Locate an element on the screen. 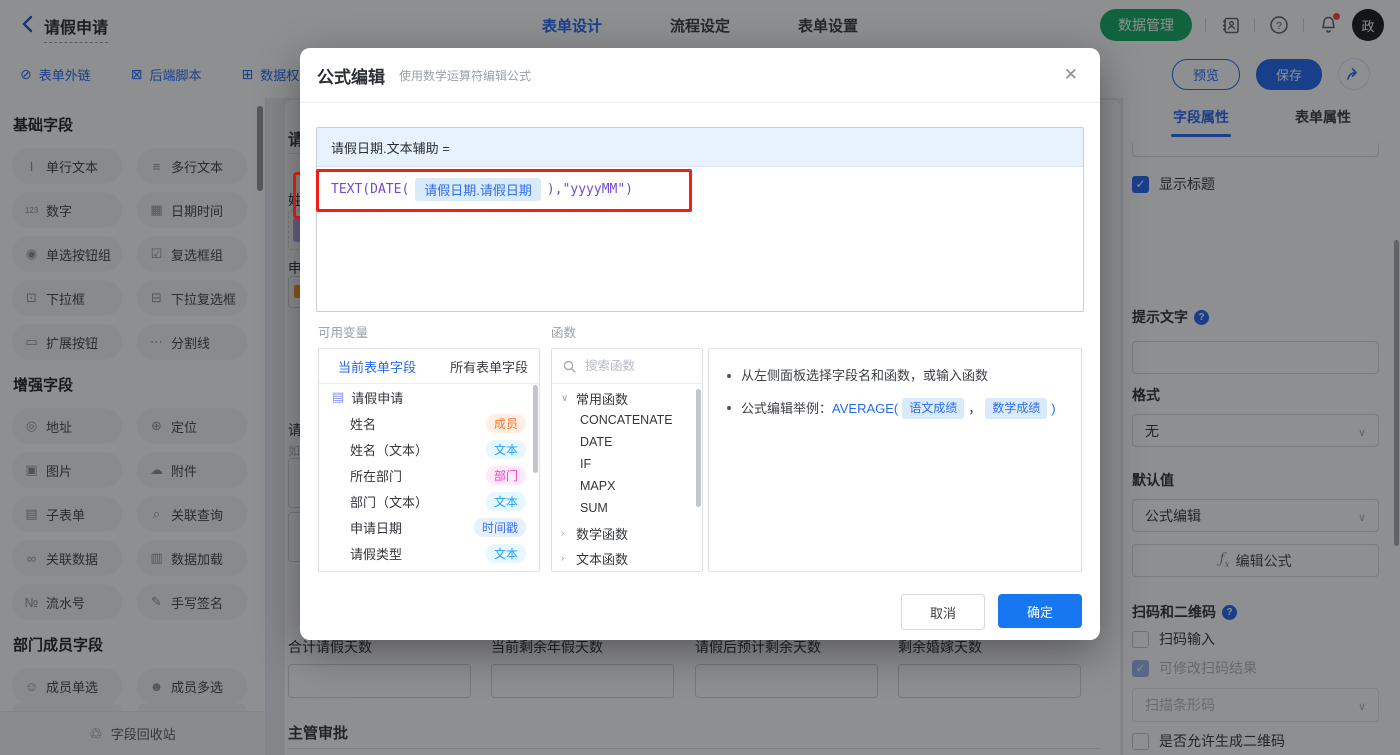 This screenshot has width=1400, height=755. confirm-button: 确定 is located at coordinates (1040, 611).